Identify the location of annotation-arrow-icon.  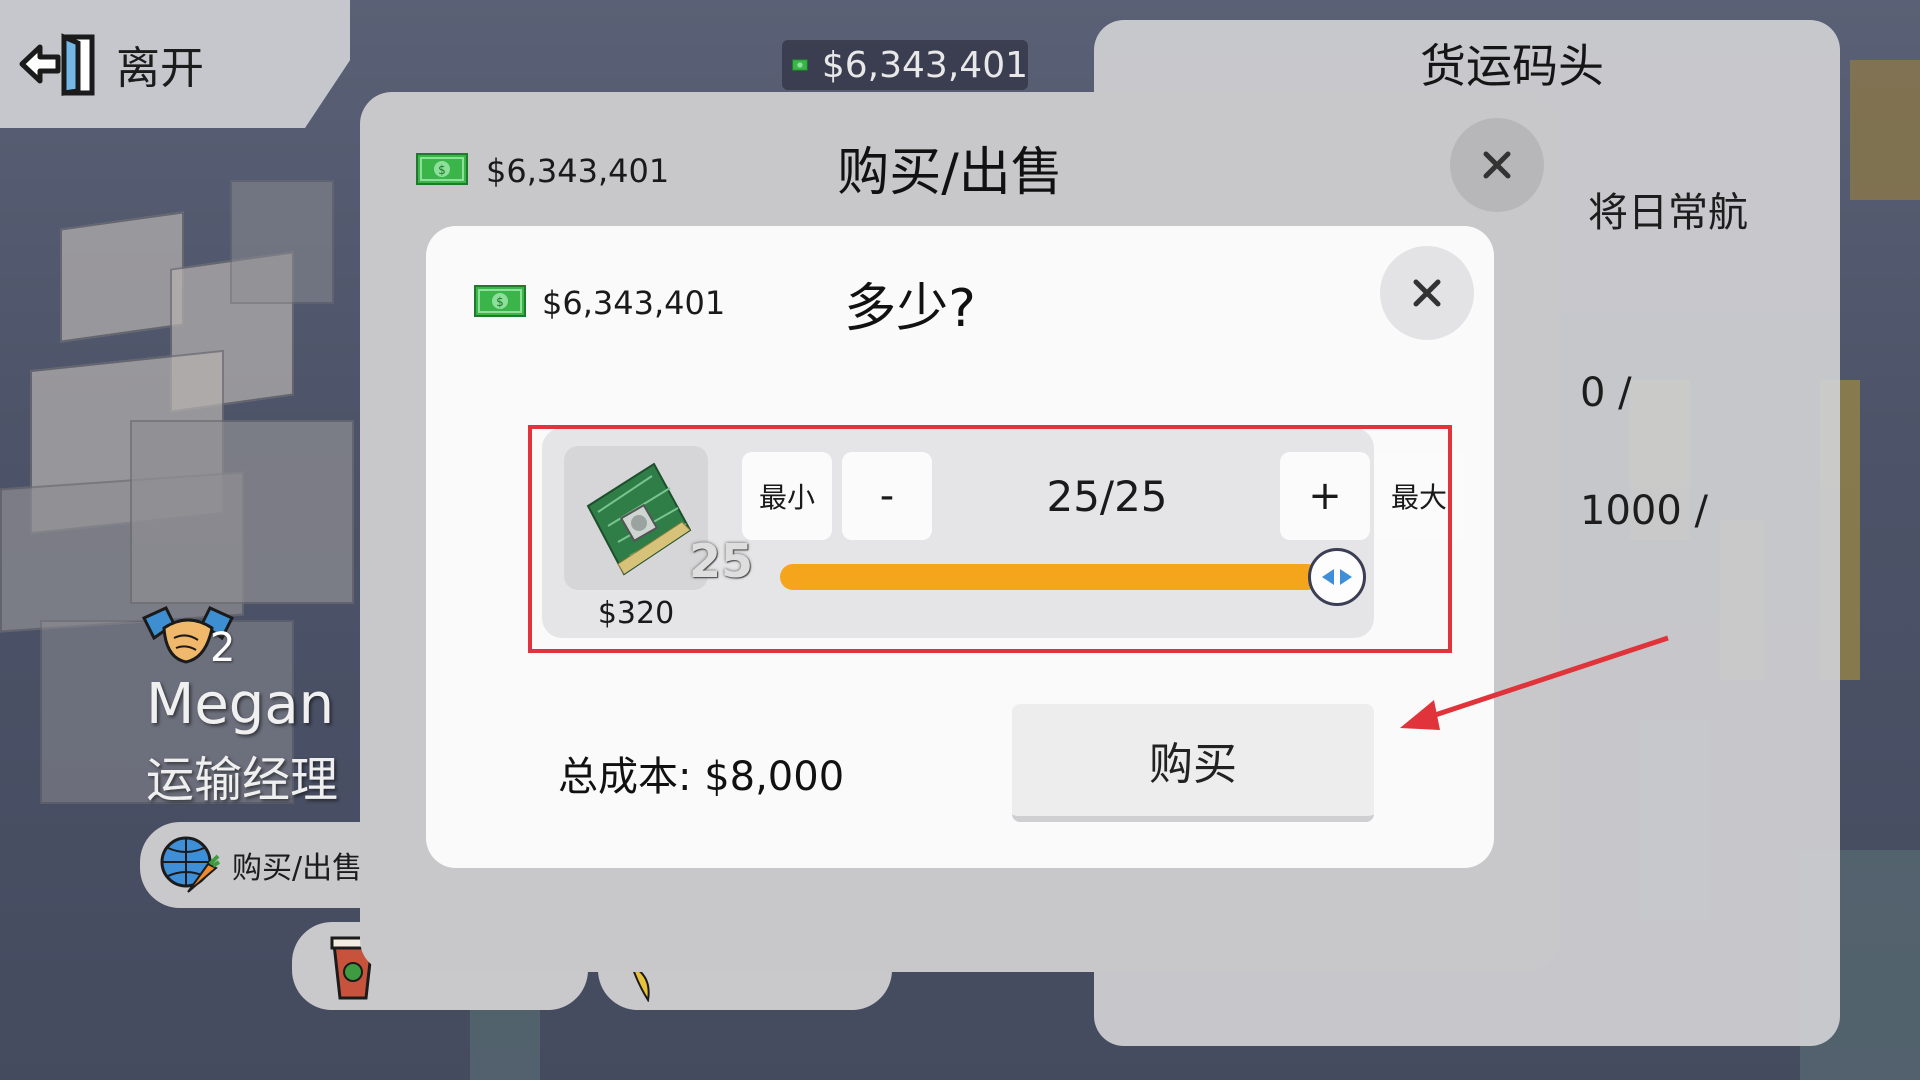
(1534, 682).